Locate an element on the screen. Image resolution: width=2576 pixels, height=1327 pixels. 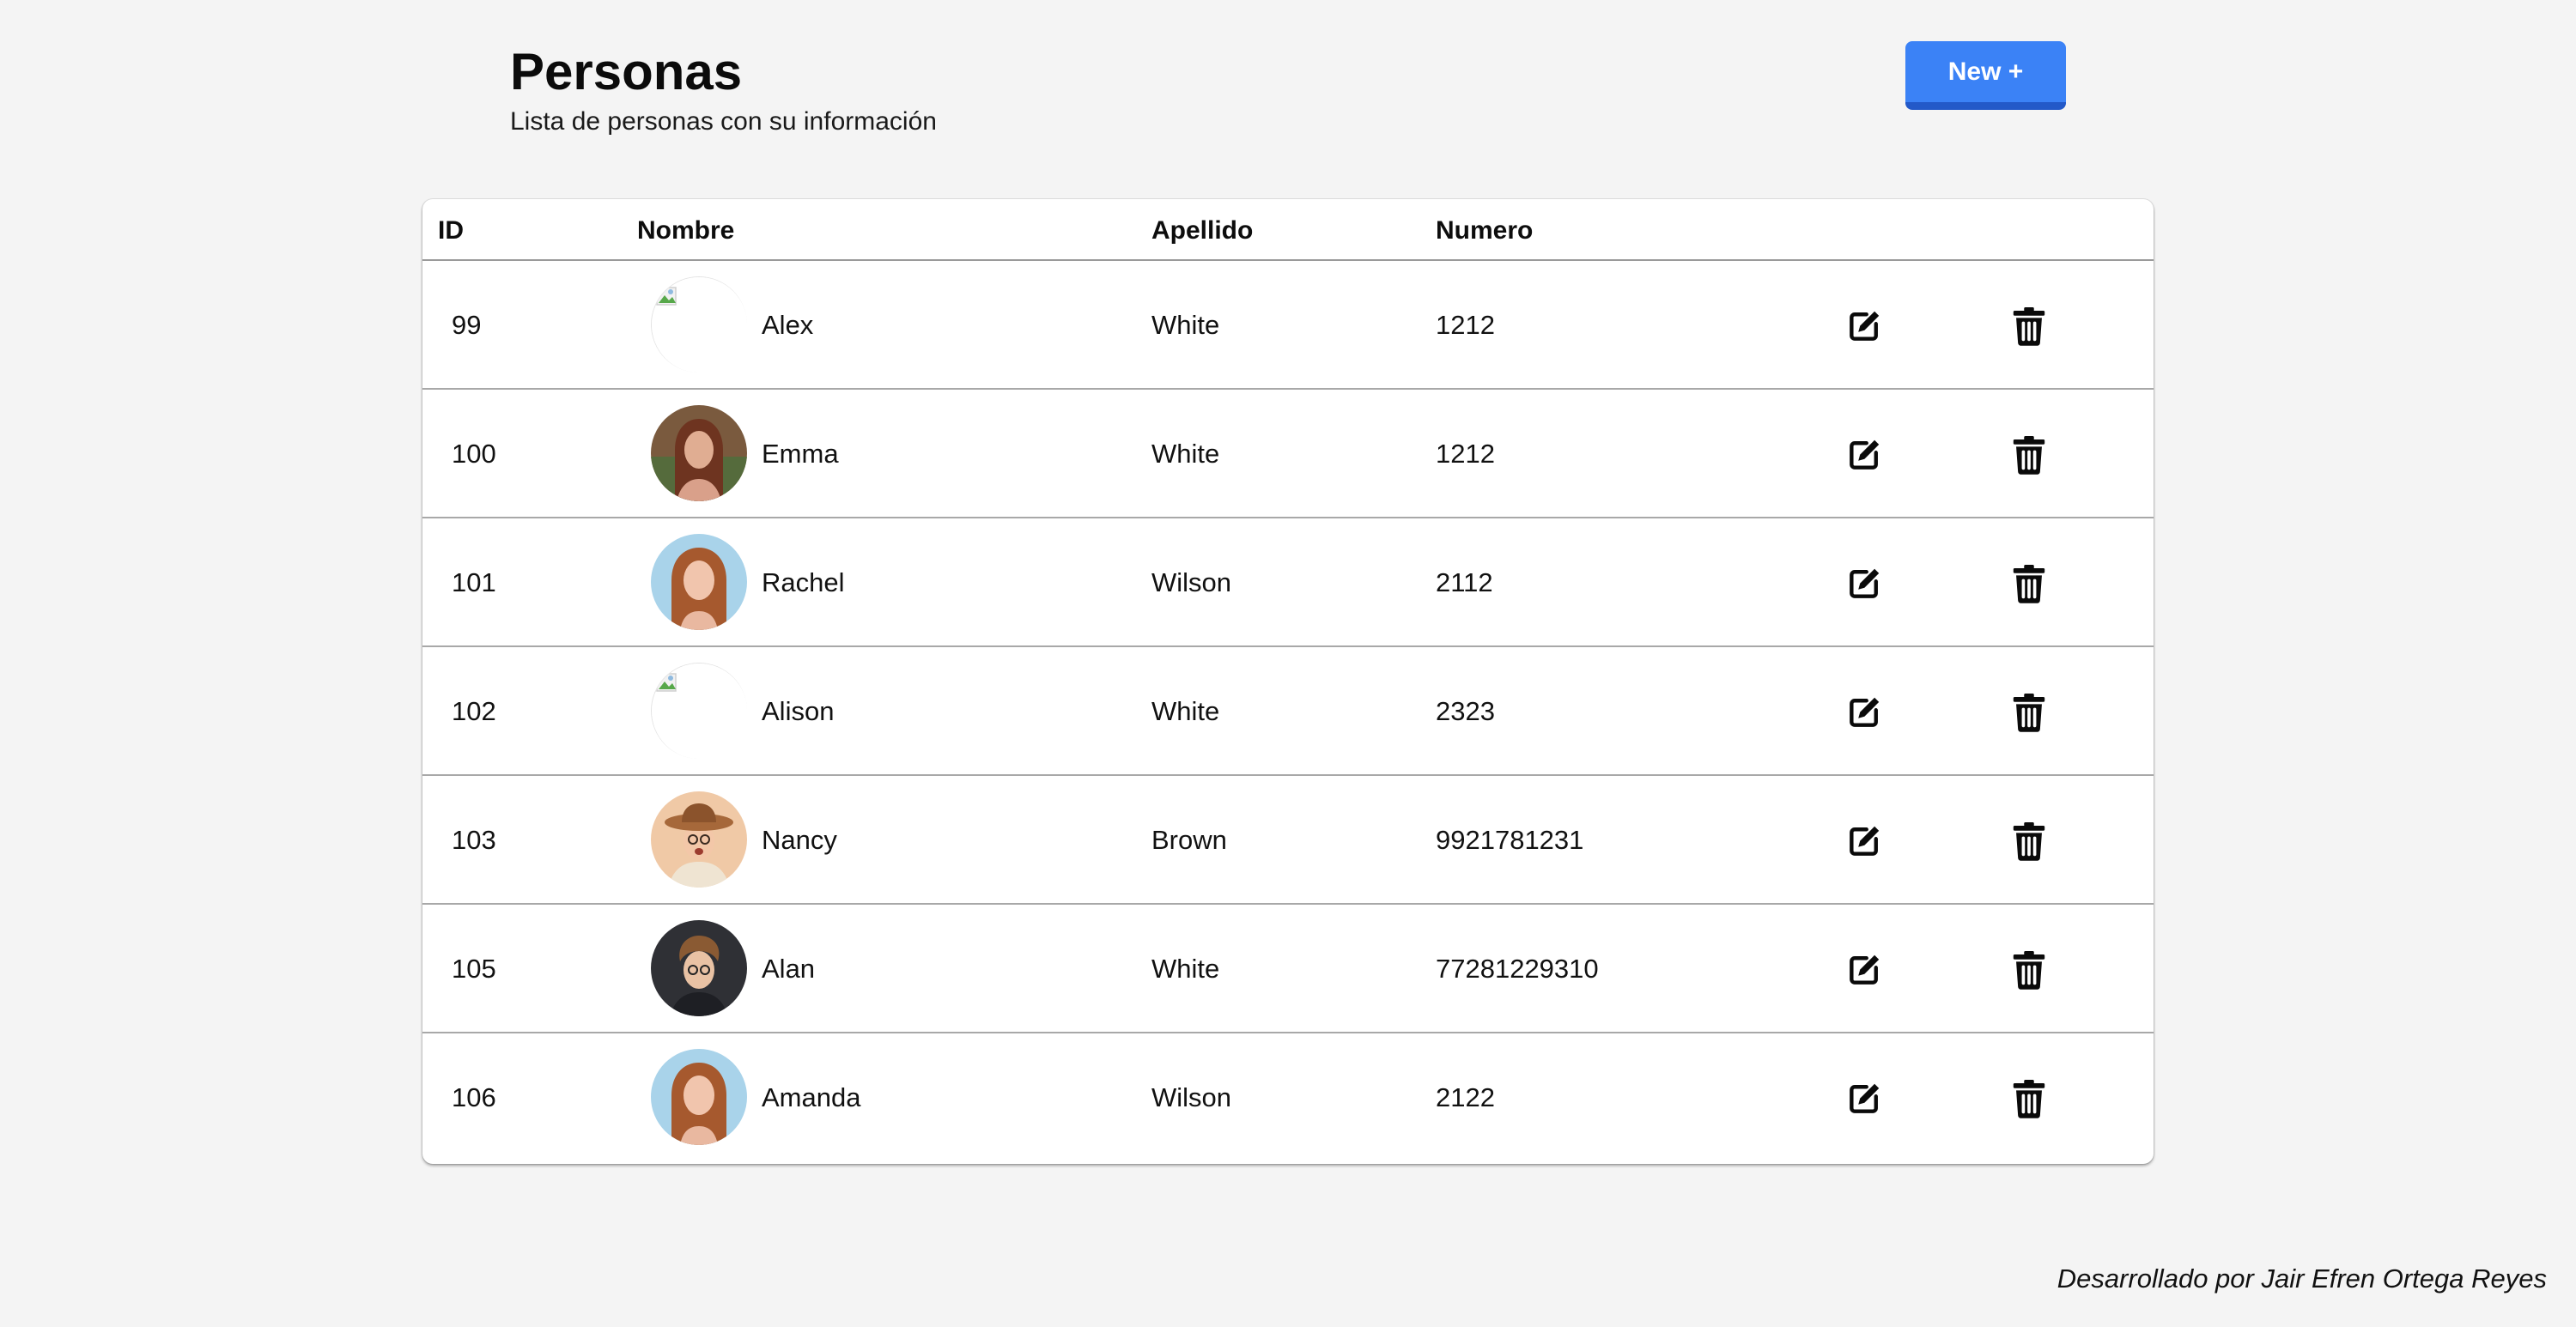
cell-numero: 9921781231 is located at coordinates (1510, 840).